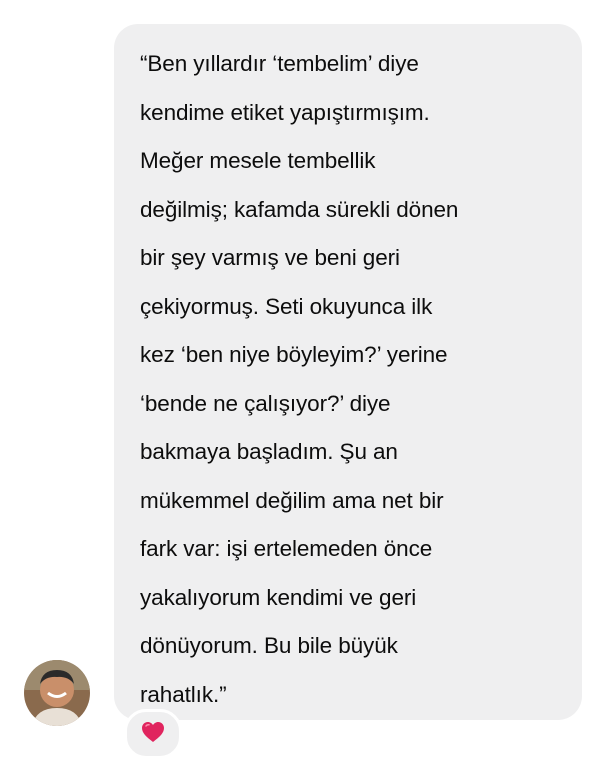  Describe the element at coordinates (57, 693) in the screenshot. I see `avatar` at that location.